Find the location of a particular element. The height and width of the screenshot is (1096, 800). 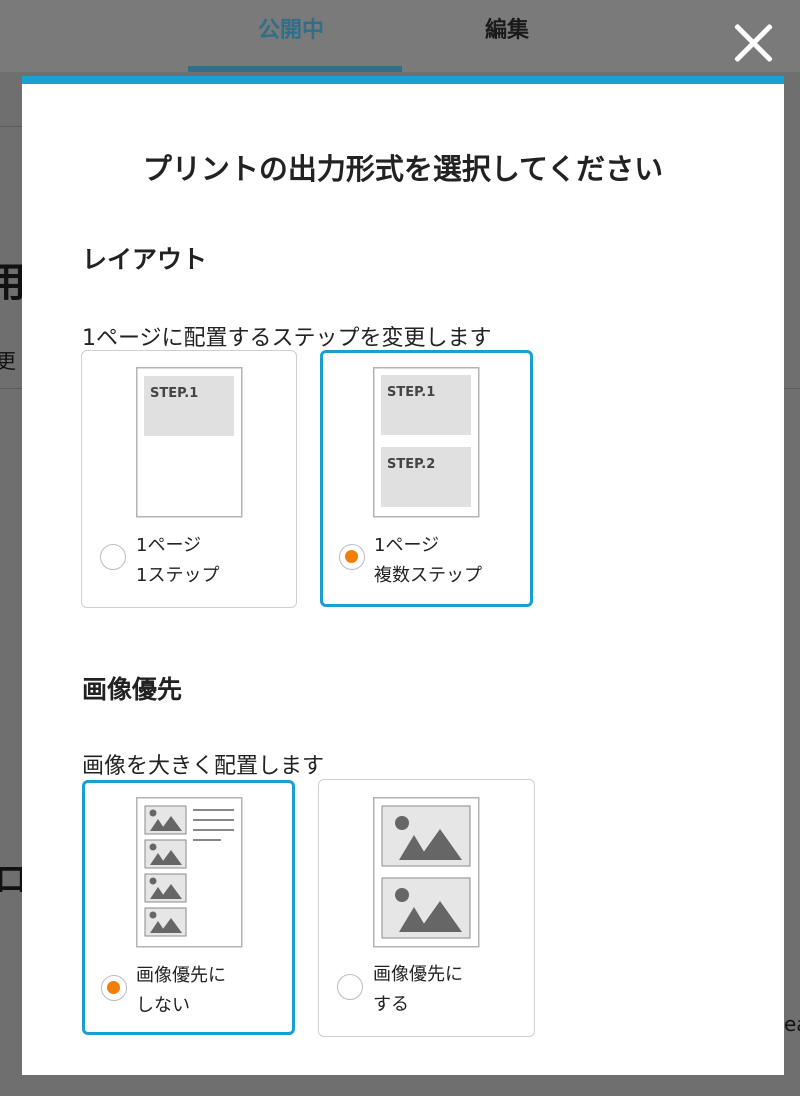

option-label: 1ページ 複数ステップ is located at coordinates (428, 561).